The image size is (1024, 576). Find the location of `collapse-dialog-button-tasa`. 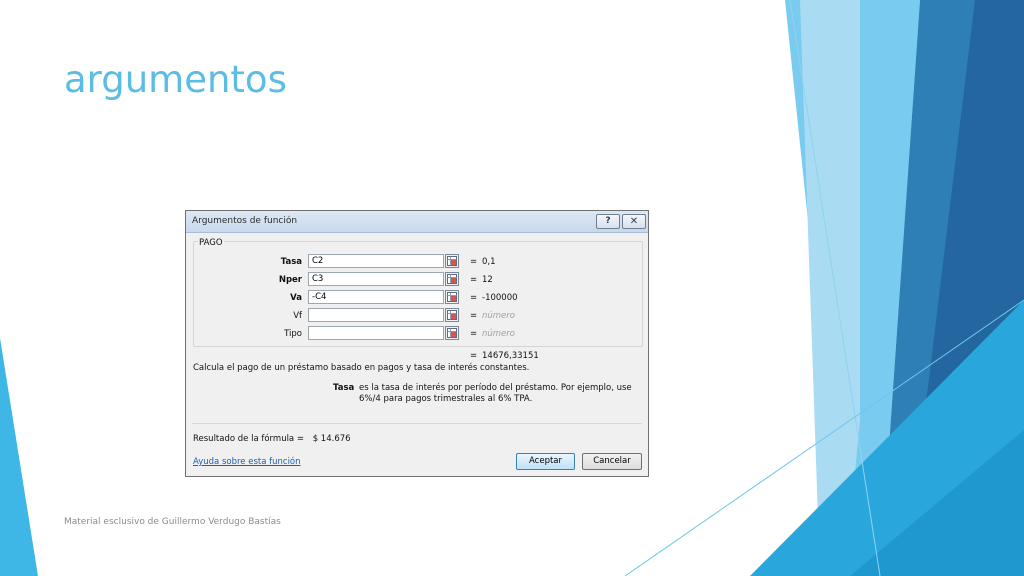

collapse-dialog-button-tasa is located at coordinates (452, 261).